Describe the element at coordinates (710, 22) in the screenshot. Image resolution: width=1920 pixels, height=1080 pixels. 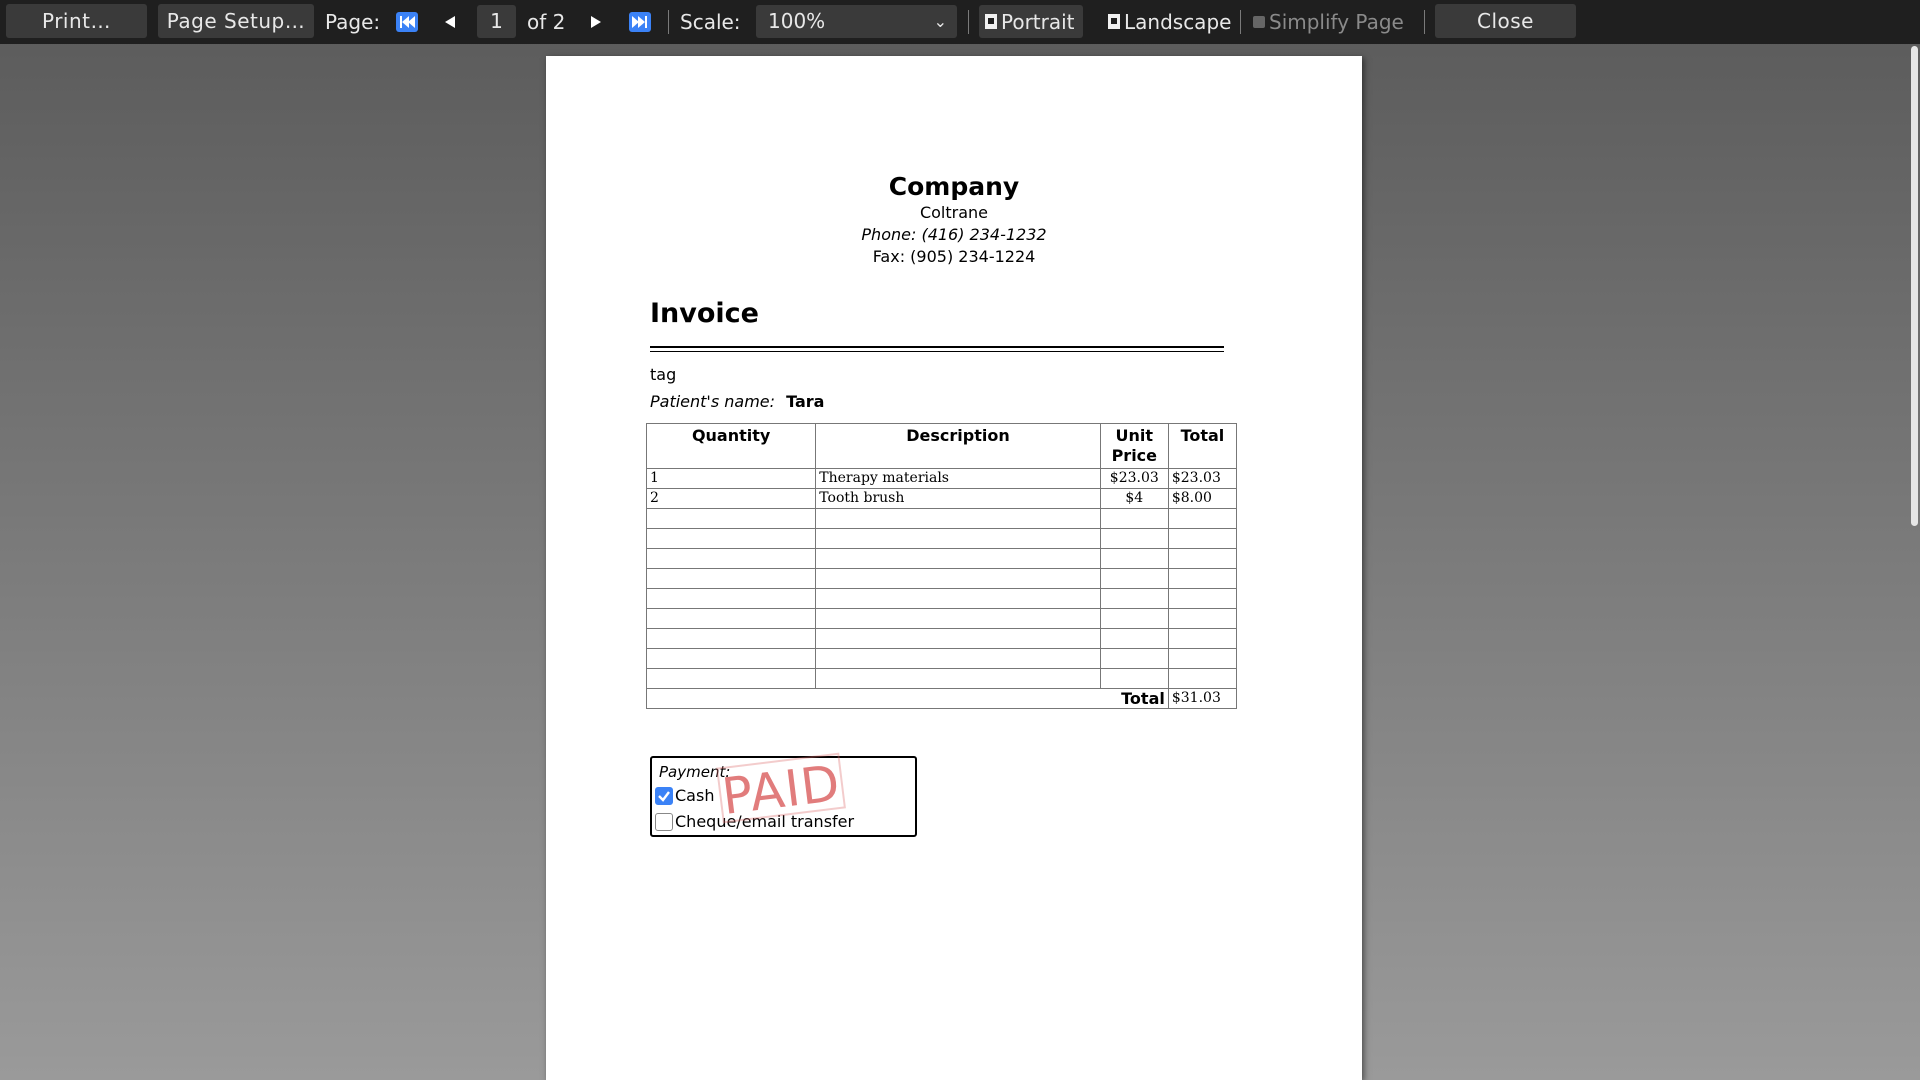
I see `scale-label: Scale:` at that location.